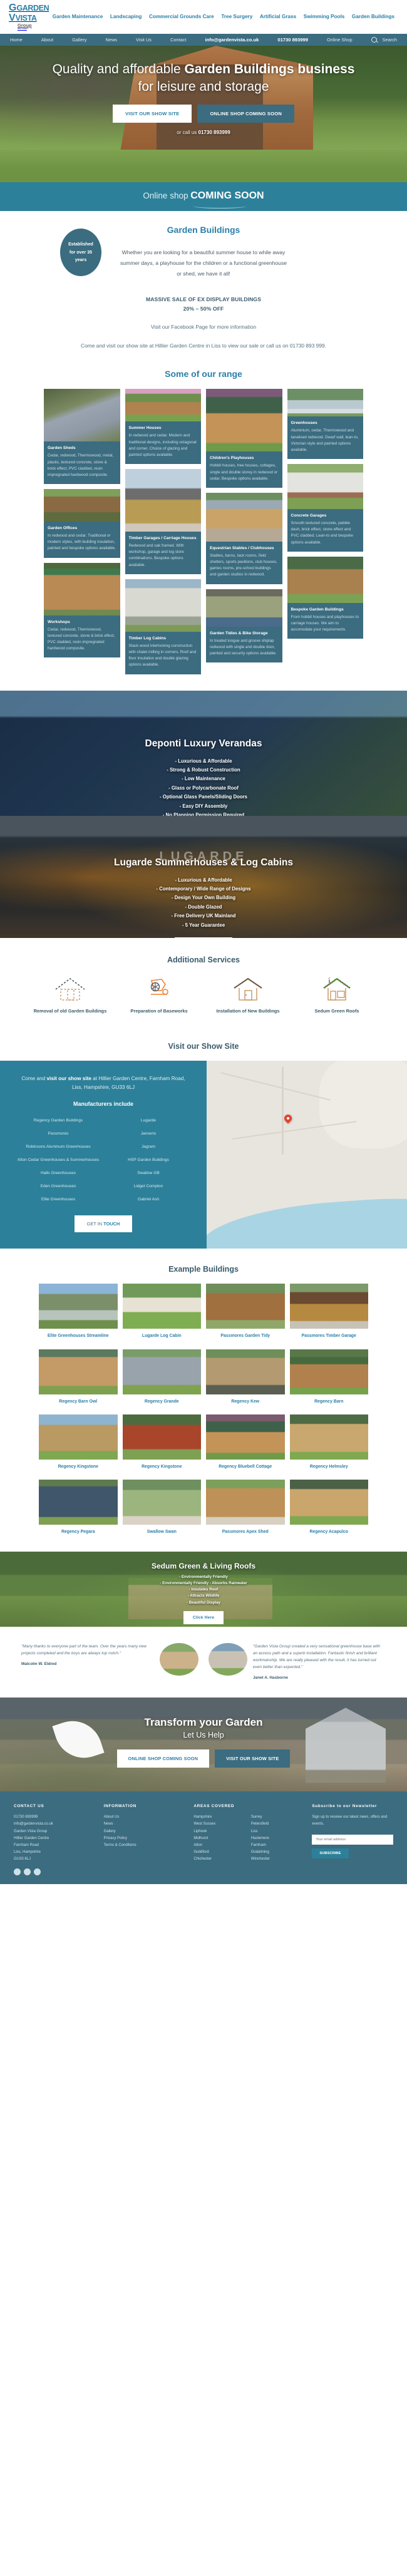 The width and height of the screenshot is (407, 2576). Describe the element at coordinates (203, 1617) in the screenshot. I see `sedum-click-here-button: Click Here` at that location.